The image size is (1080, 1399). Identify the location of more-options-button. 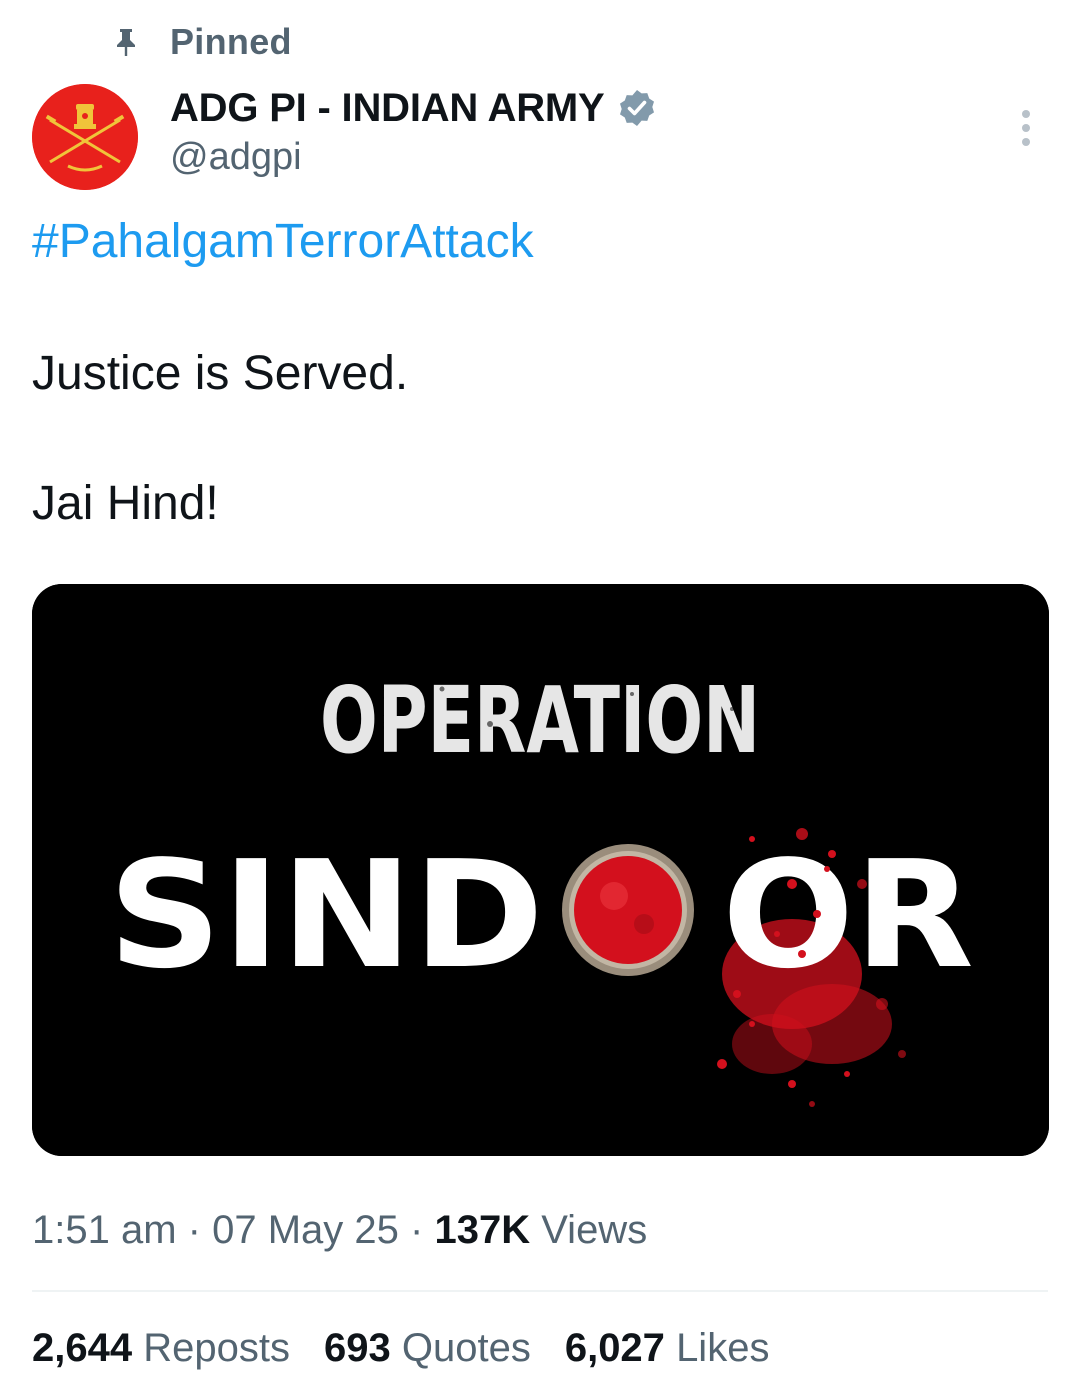
(1026, 128).